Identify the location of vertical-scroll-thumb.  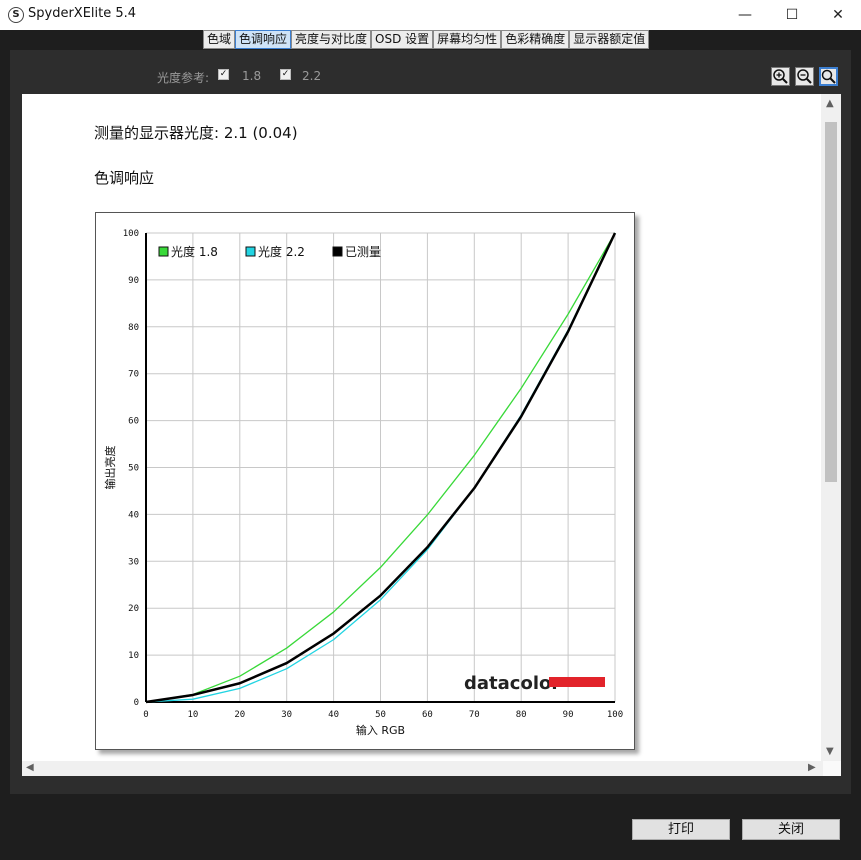
(831, 302).